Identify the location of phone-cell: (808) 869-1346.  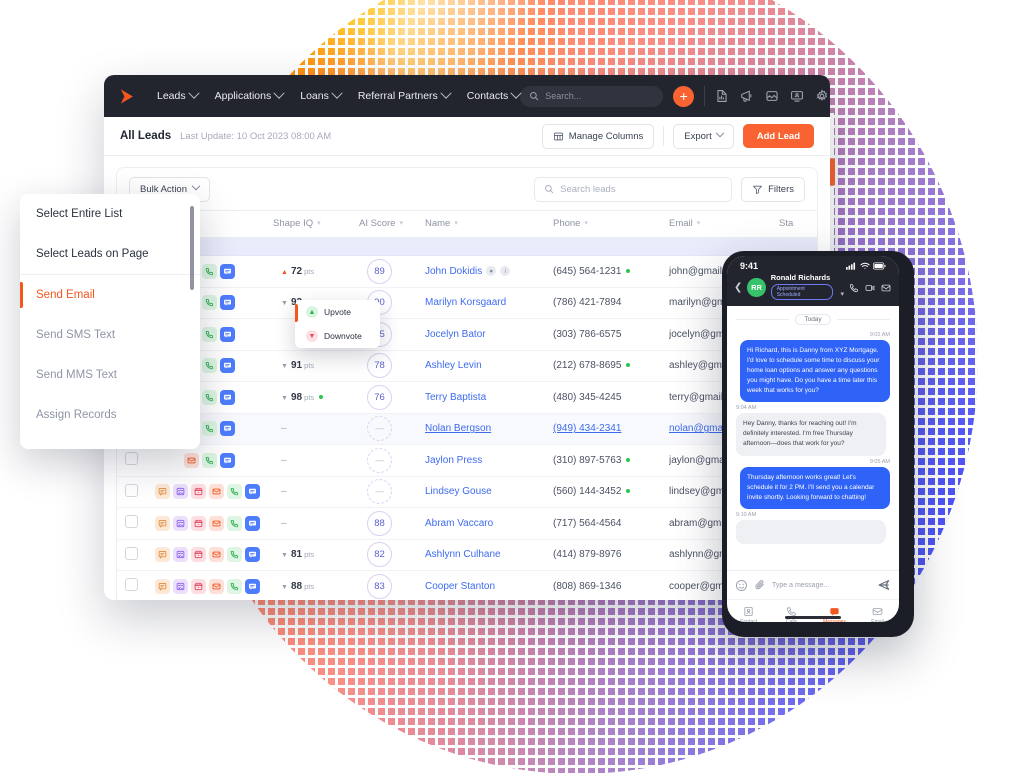
(611, 585).